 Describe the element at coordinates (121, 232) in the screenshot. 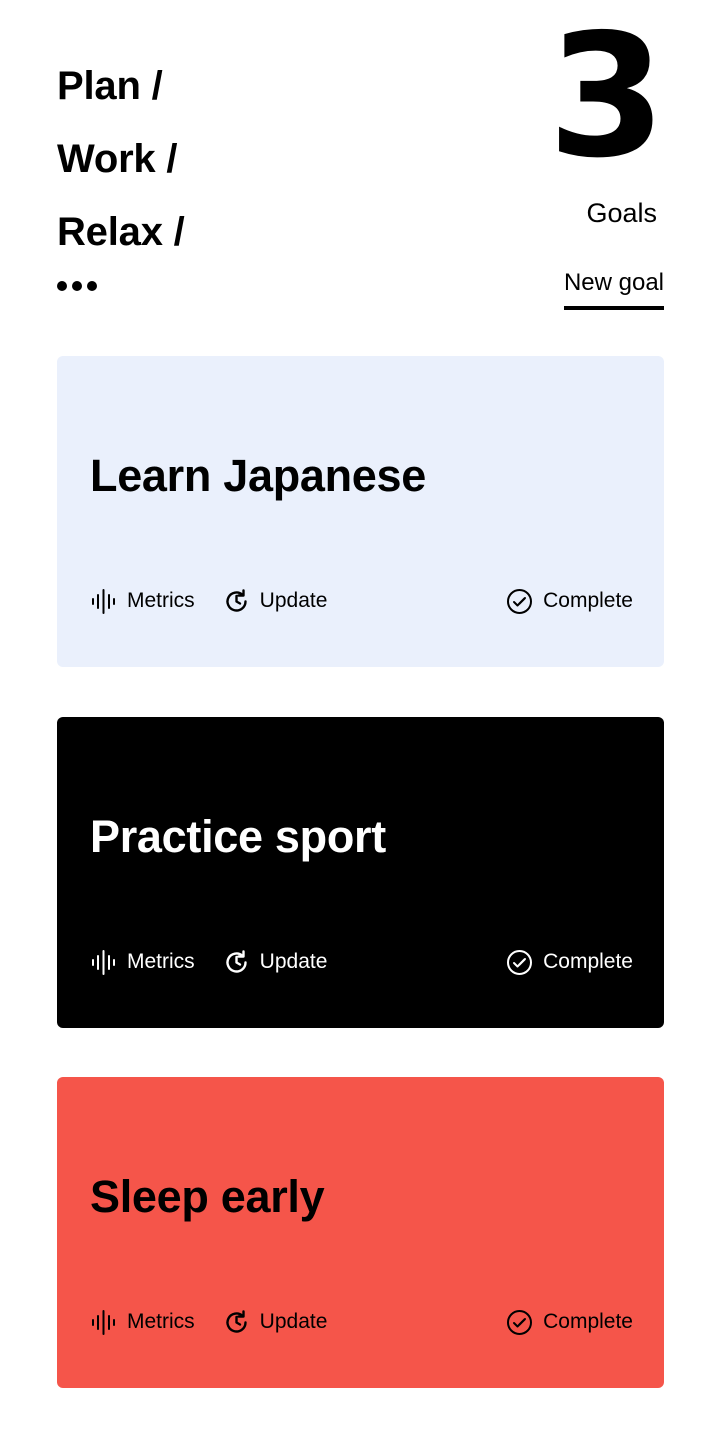

I see `category-relax: Relax /` at that location.